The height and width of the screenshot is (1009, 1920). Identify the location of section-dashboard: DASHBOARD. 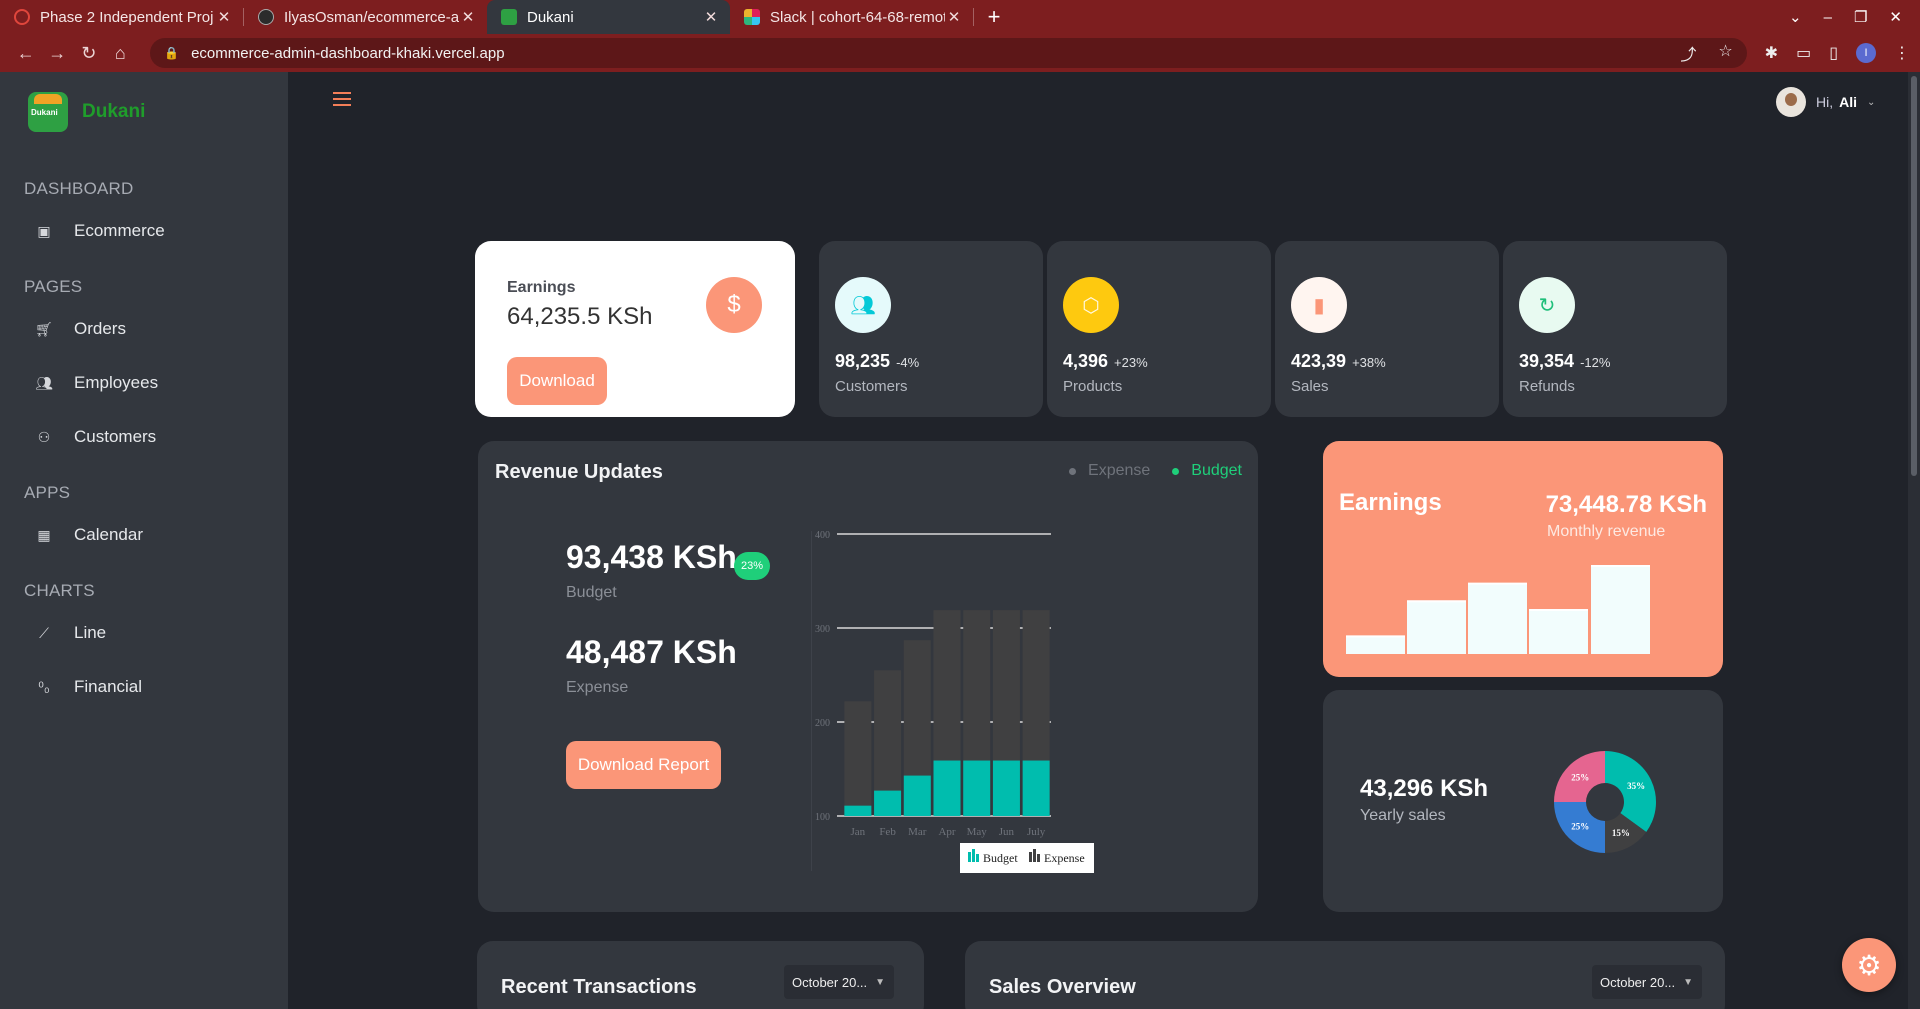
(79, 188).